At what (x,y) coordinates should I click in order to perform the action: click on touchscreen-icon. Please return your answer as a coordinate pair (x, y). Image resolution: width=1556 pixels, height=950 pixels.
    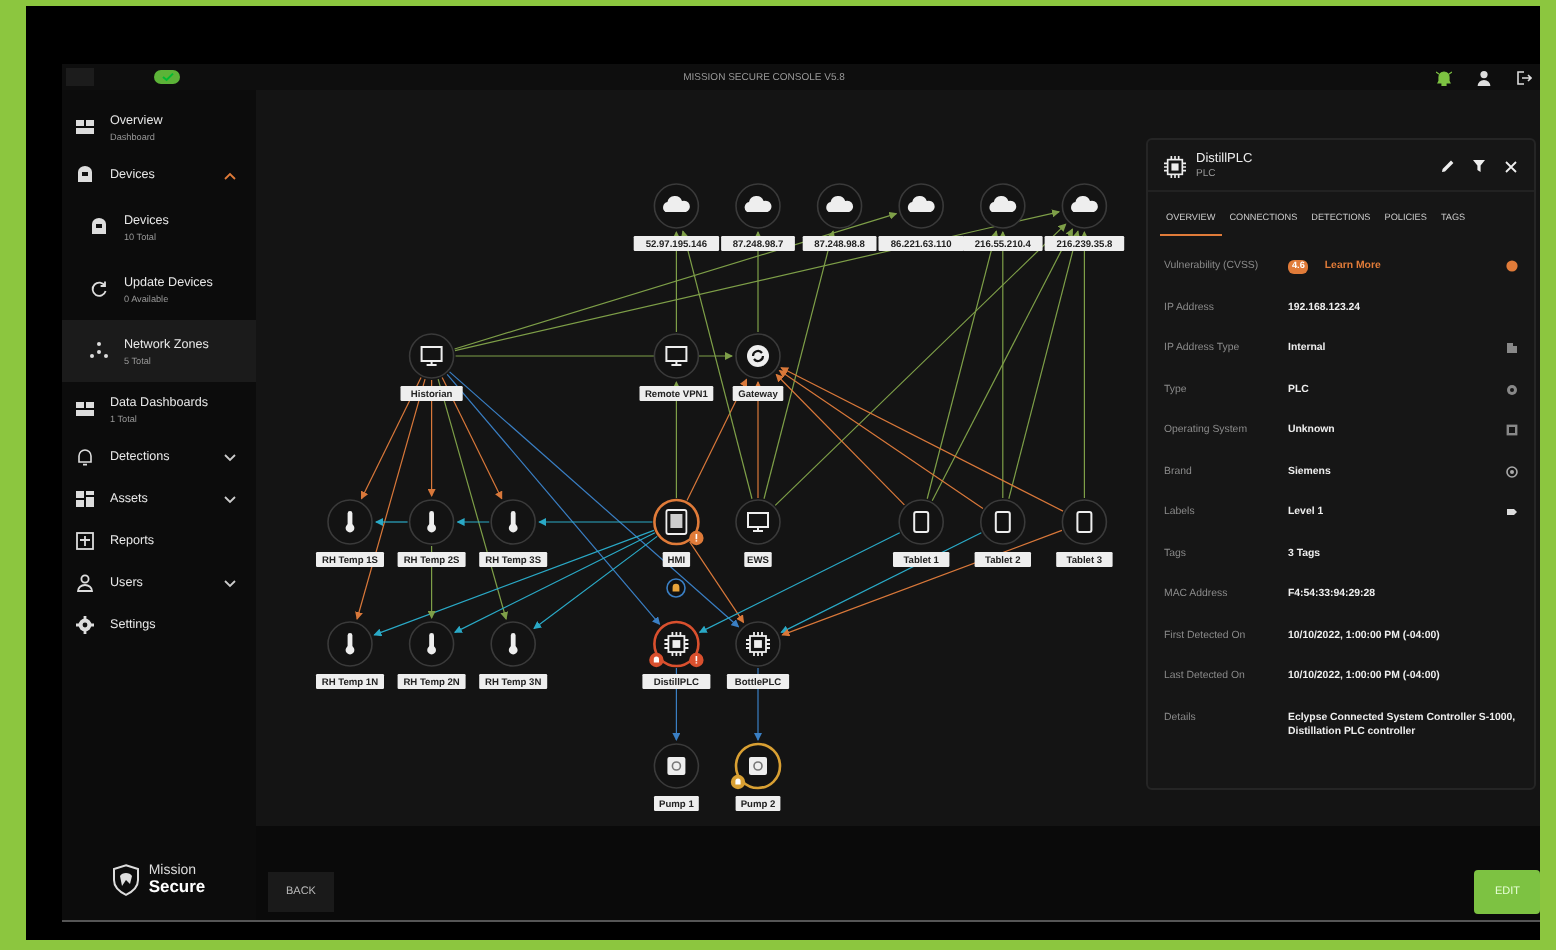
    Looking at the image, I should click on (676, 522).